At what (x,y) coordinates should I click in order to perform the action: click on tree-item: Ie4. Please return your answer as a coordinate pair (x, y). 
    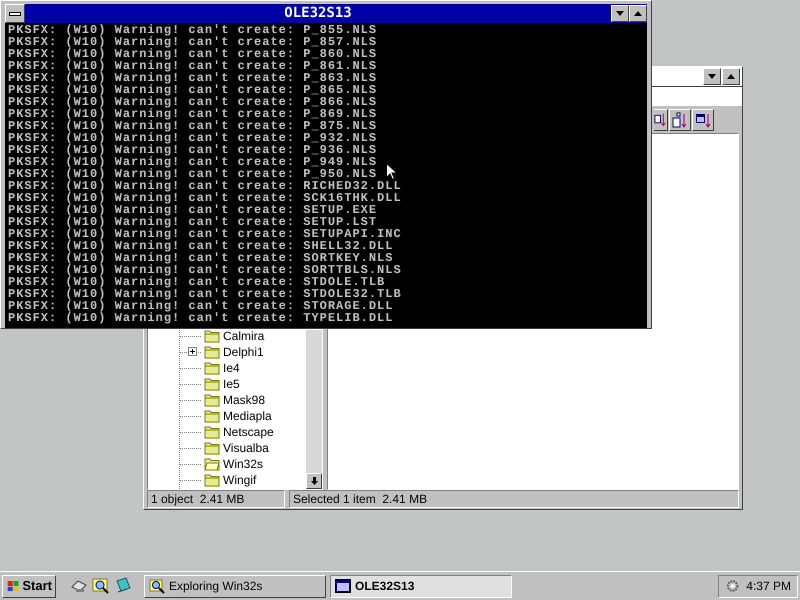
    Looking at the image, I should click on (231, 368).